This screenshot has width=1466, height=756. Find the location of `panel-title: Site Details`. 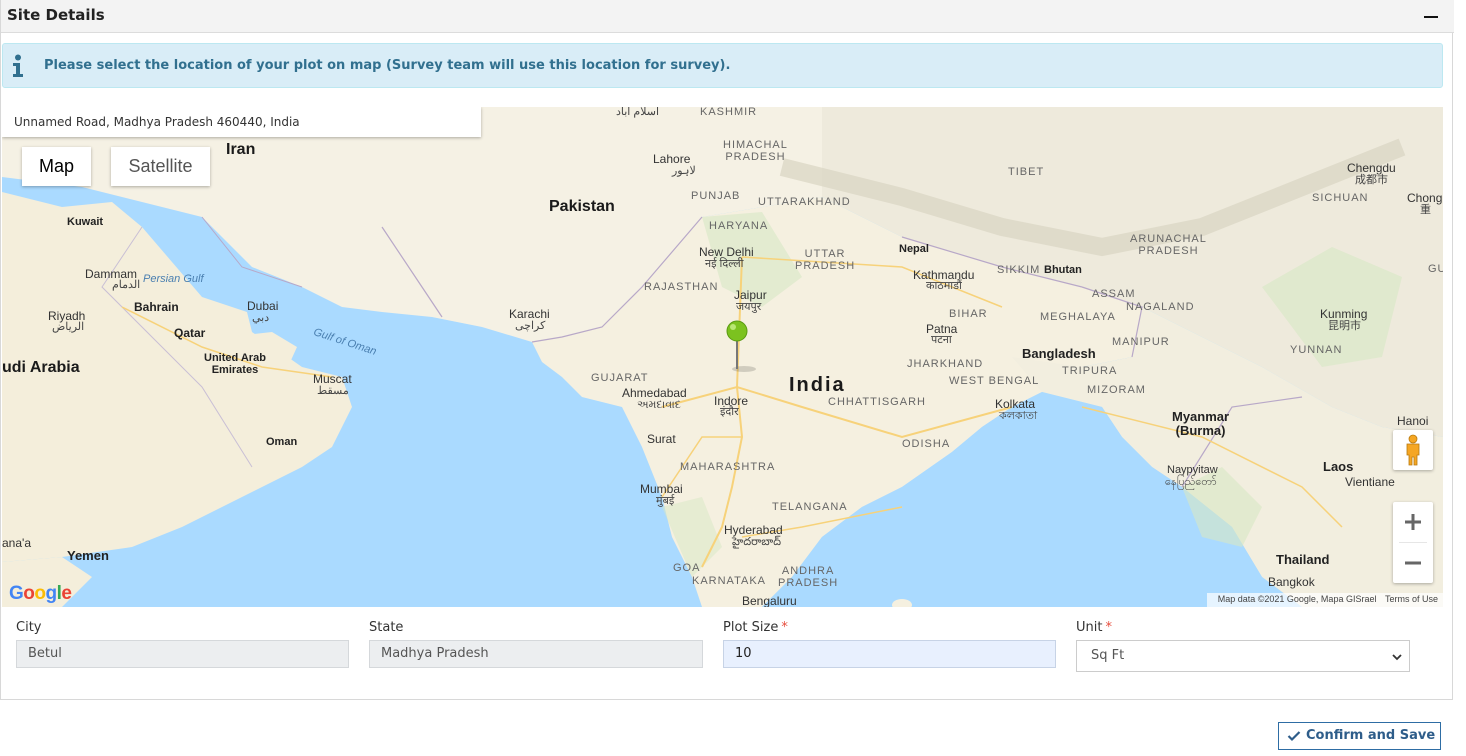

panel-title: Site Details is located at coordinates (56, 15).